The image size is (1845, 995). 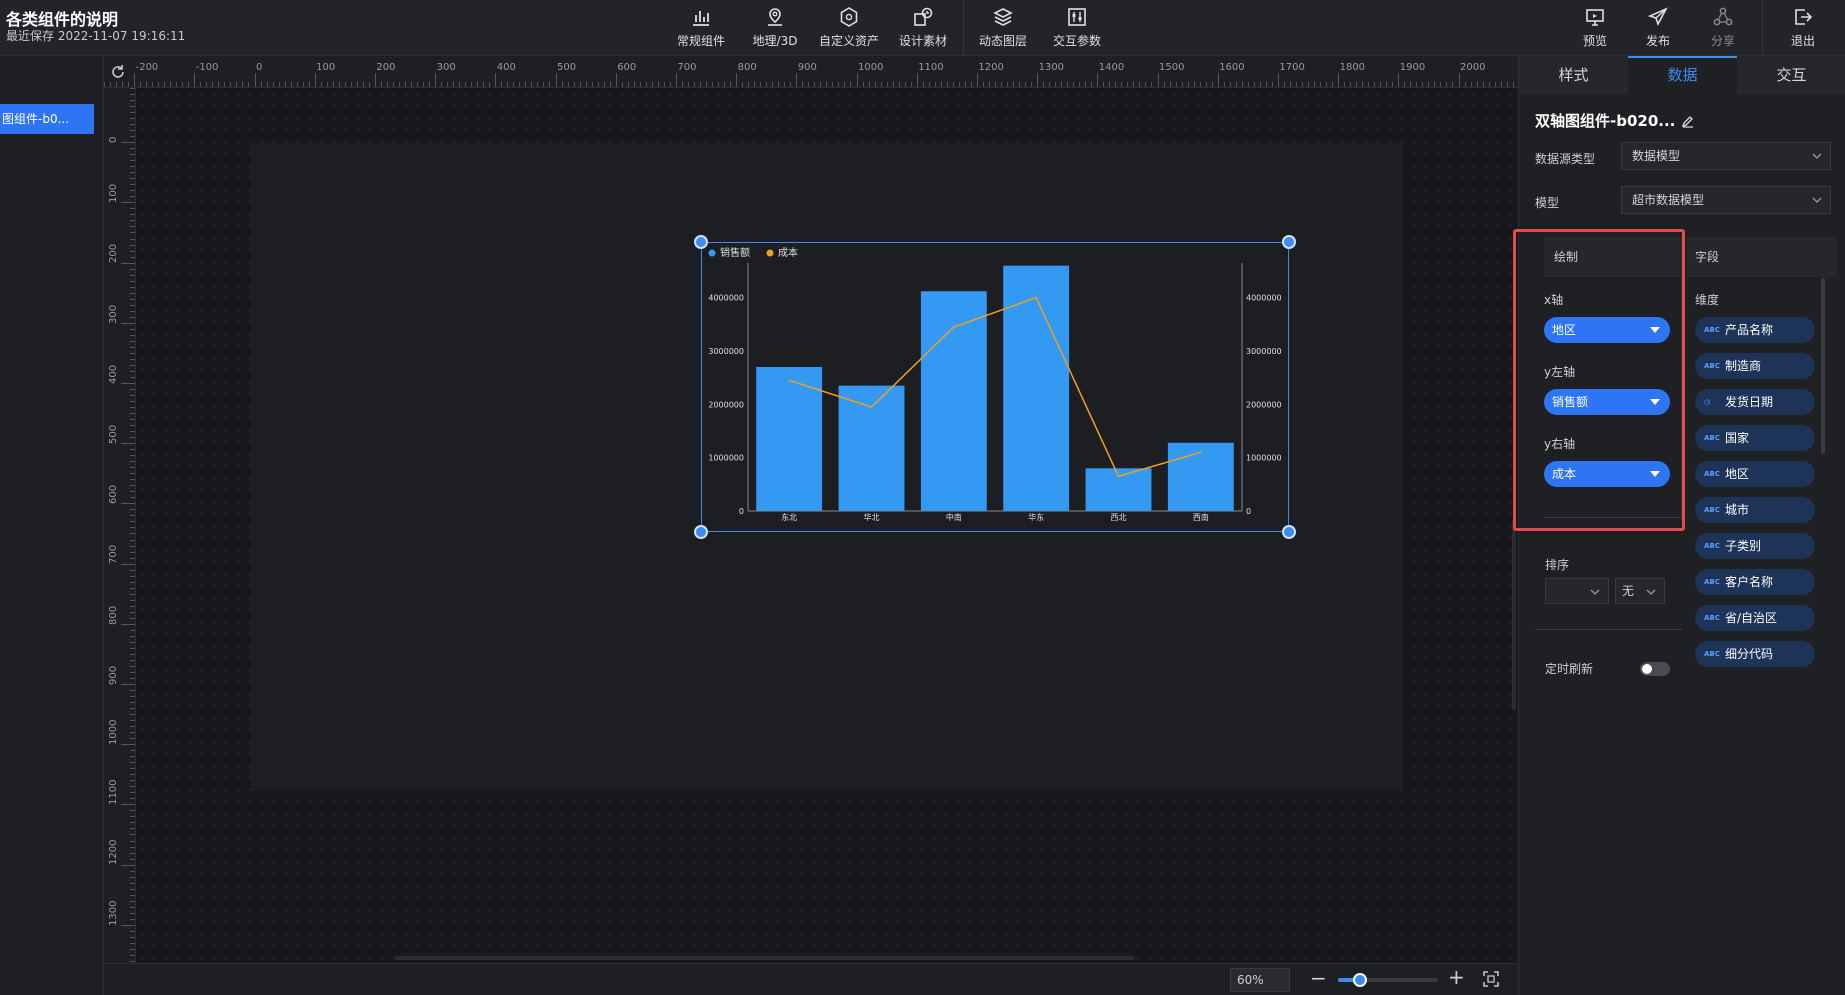 I want to click on zoom-level-input: 60%, so click(x=1260, y=980).